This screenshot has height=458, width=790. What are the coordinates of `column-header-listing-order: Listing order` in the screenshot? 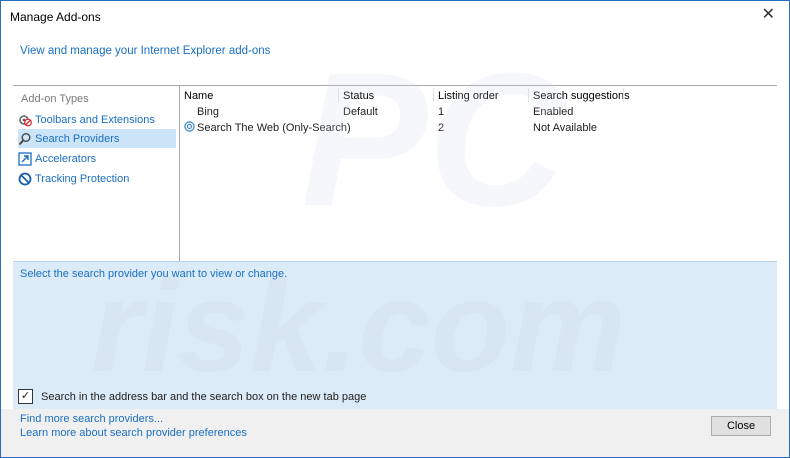 It's located at (468, 98).